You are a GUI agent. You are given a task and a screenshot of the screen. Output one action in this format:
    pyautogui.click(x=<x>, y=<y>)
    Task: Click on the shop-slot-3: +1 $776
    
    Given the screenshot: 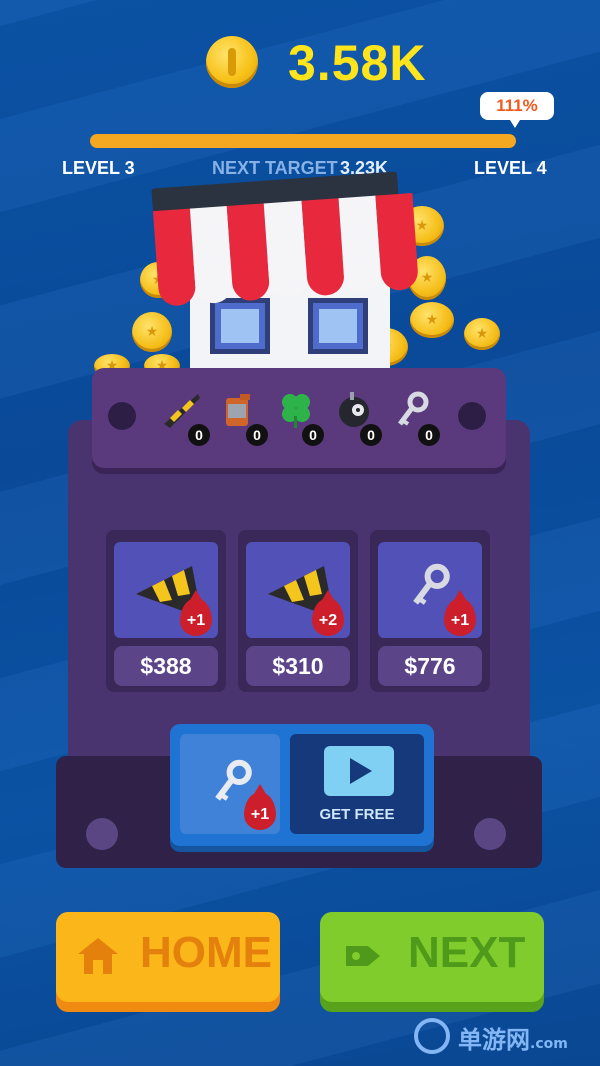 What is the action you would take?
    pyautogui.click(x=430, y=611)
    